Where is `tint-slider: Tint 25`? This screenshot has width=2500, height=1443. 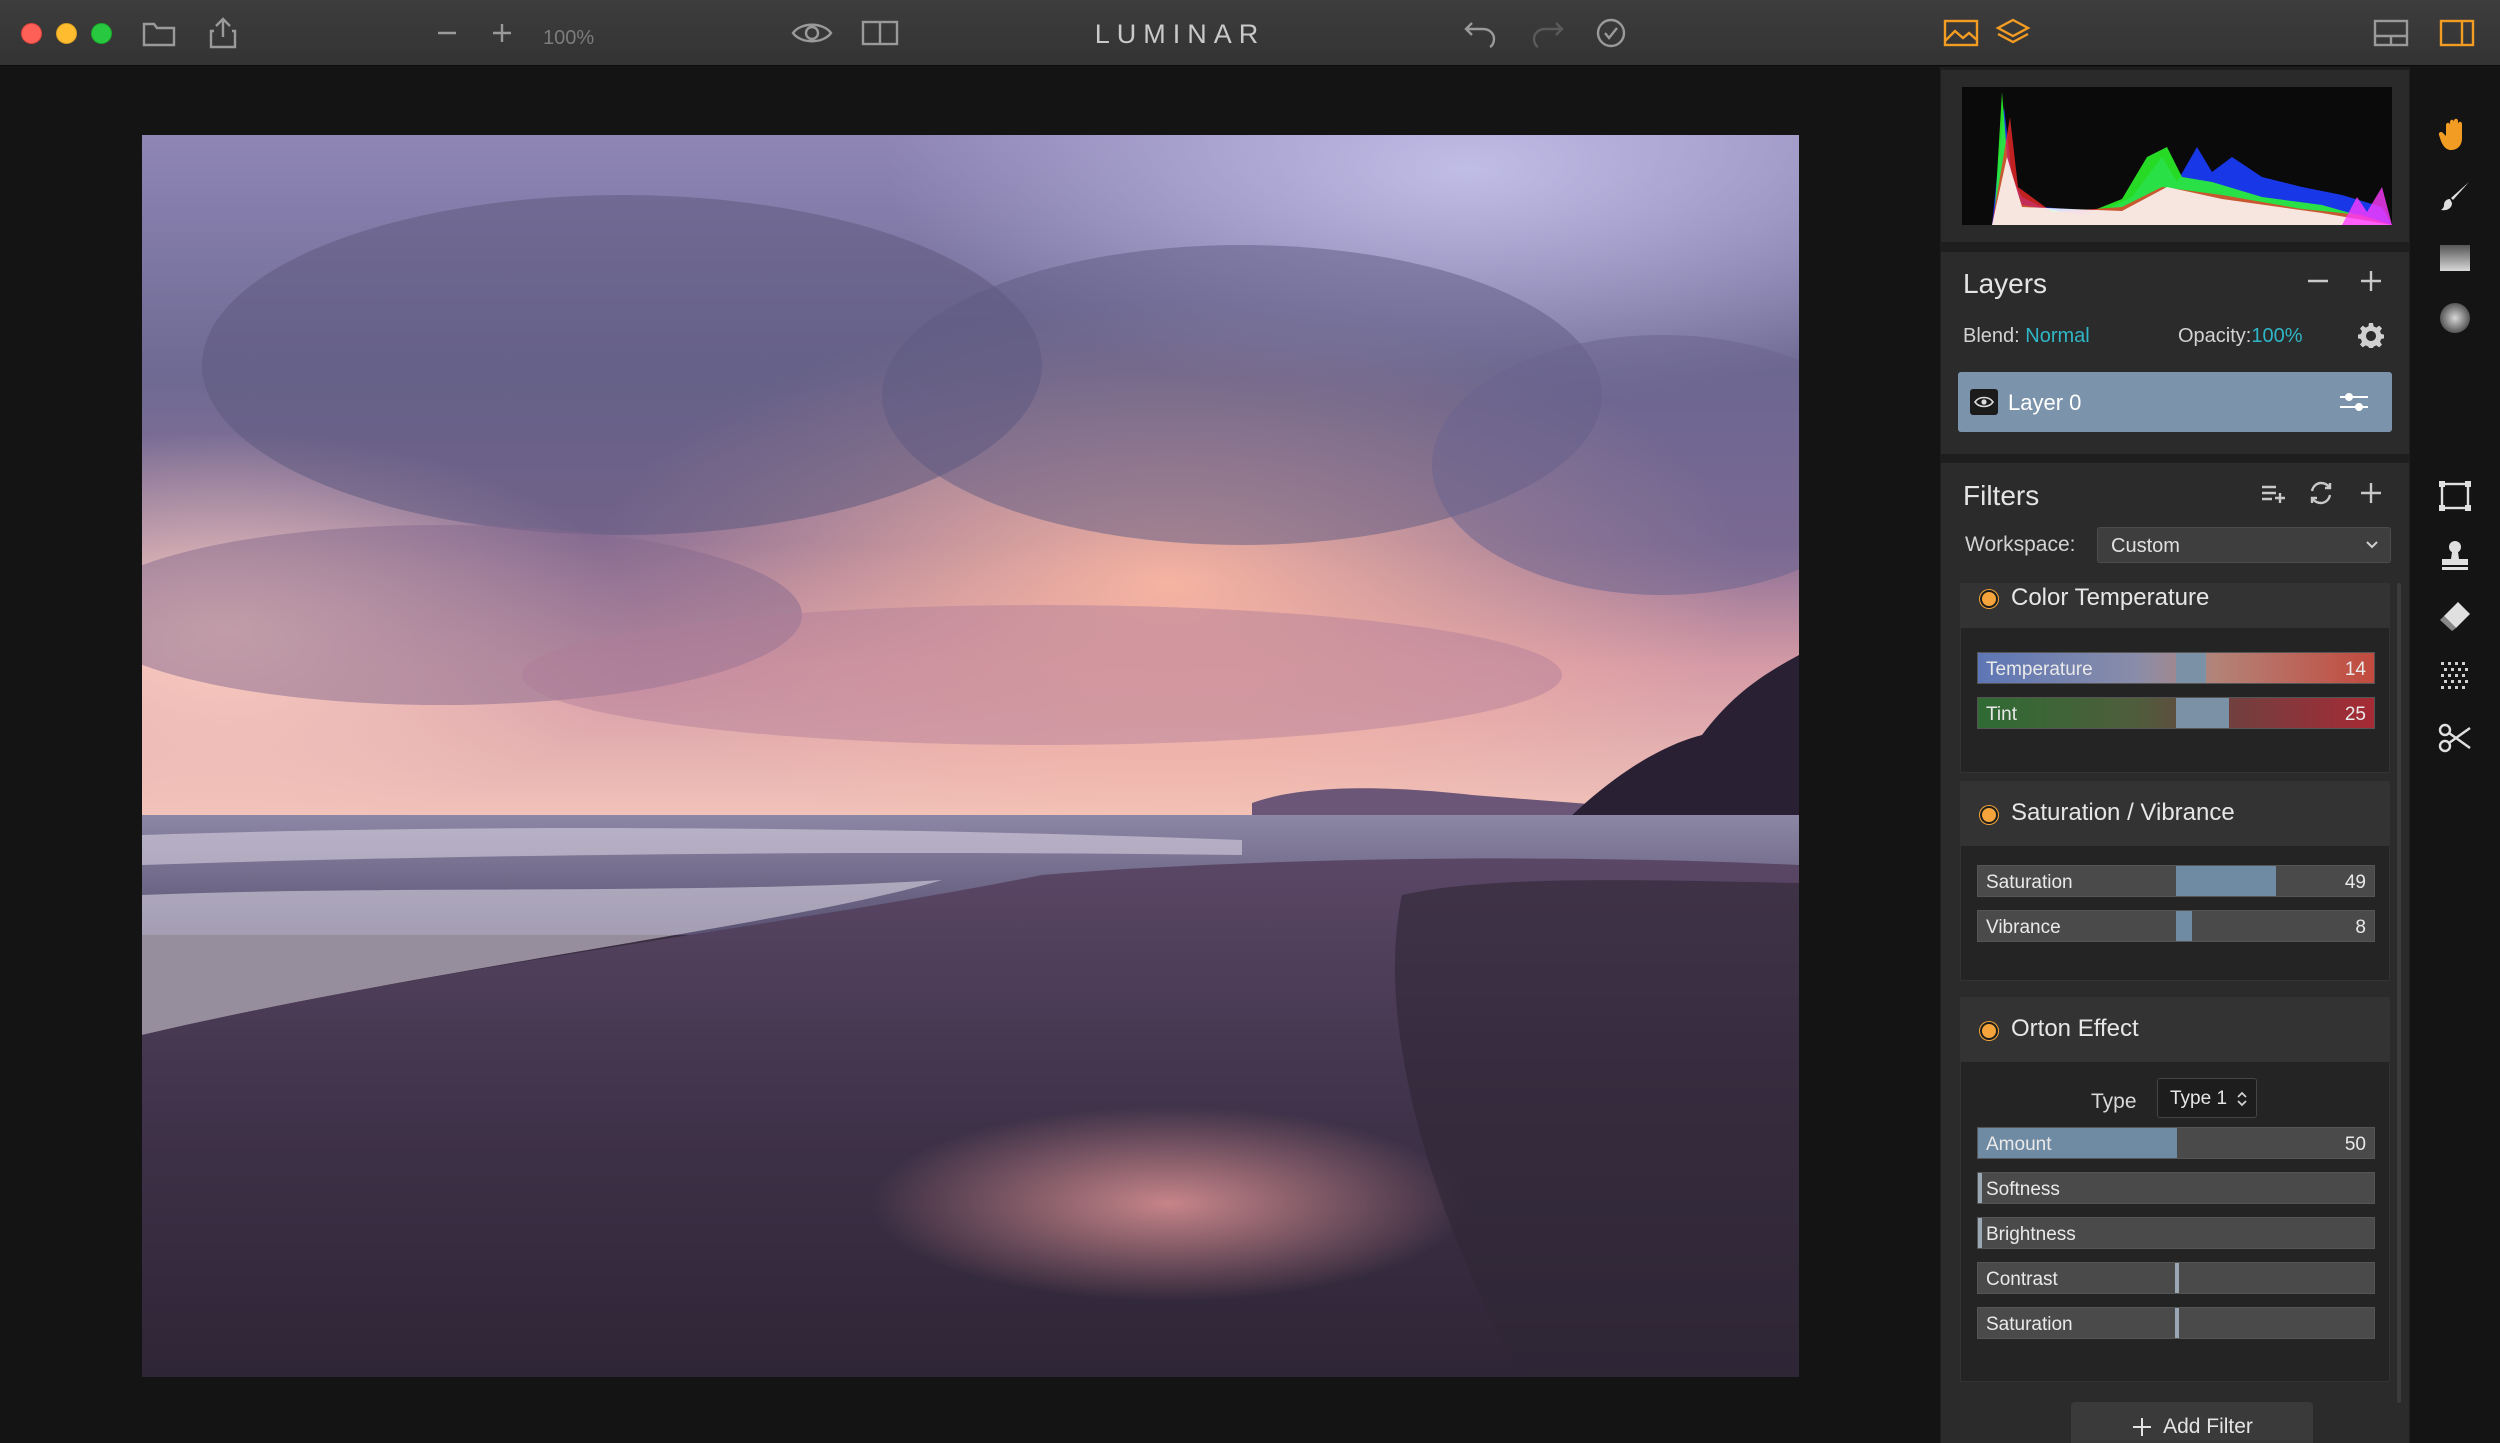
tint-slider: Tint 25 is located at coordinates (2176, 713).